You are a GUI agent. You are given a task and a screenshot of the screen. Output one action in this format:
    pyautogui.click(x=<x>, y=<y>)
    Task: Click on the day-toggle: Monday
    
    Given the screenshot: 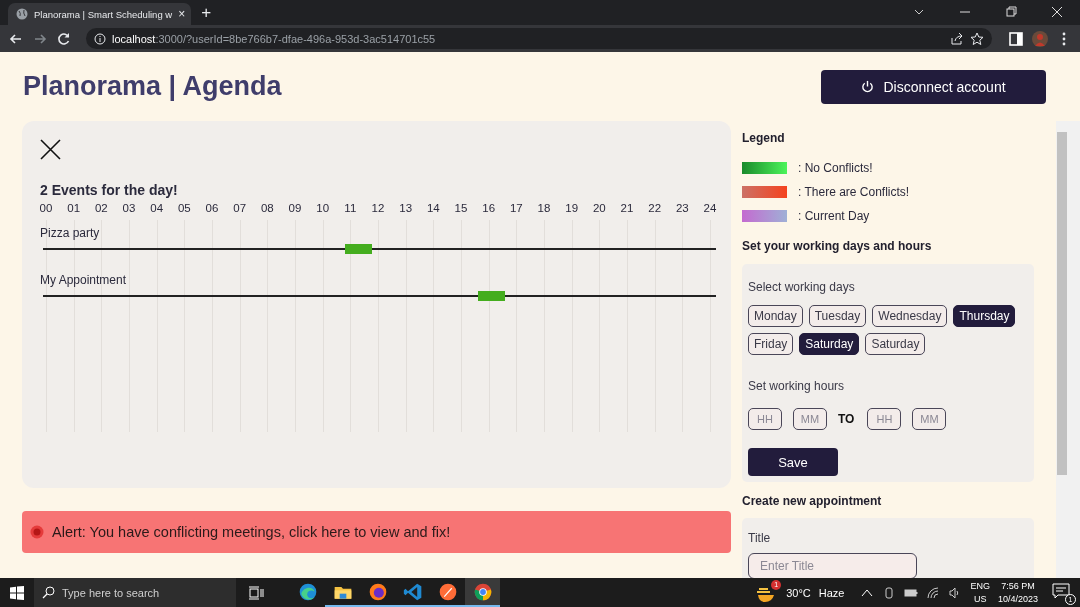 What is the action you would take?
    pyautogui.click(x=775, y=316)
    